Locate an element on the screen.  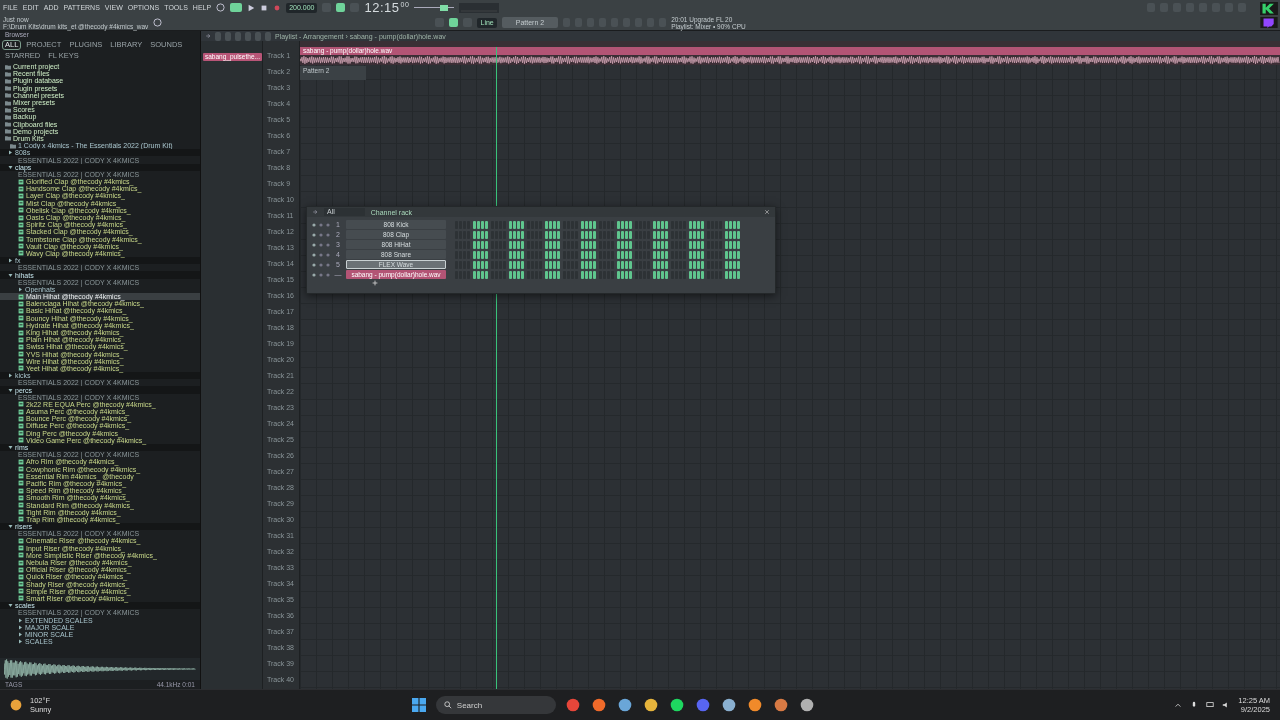
stop-icon is located at coordinates (264, 7).